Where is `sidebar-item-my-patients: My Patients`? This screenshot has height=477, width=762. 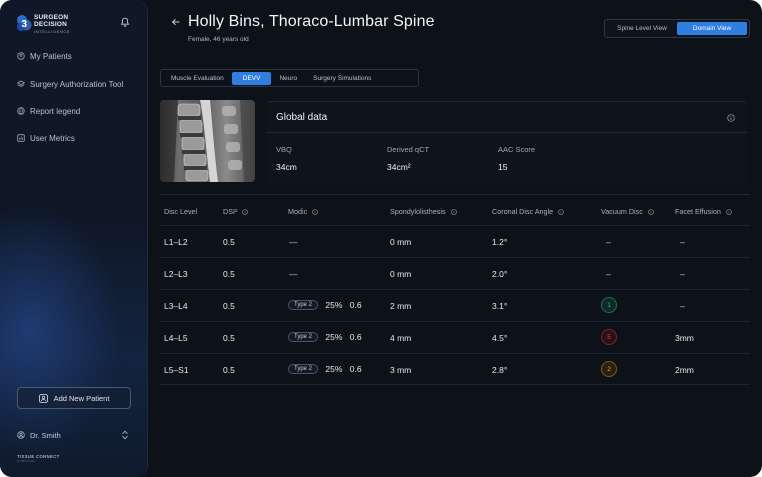
sidebar-item-my-patients: My Patients is located at coordinates (44, 56).